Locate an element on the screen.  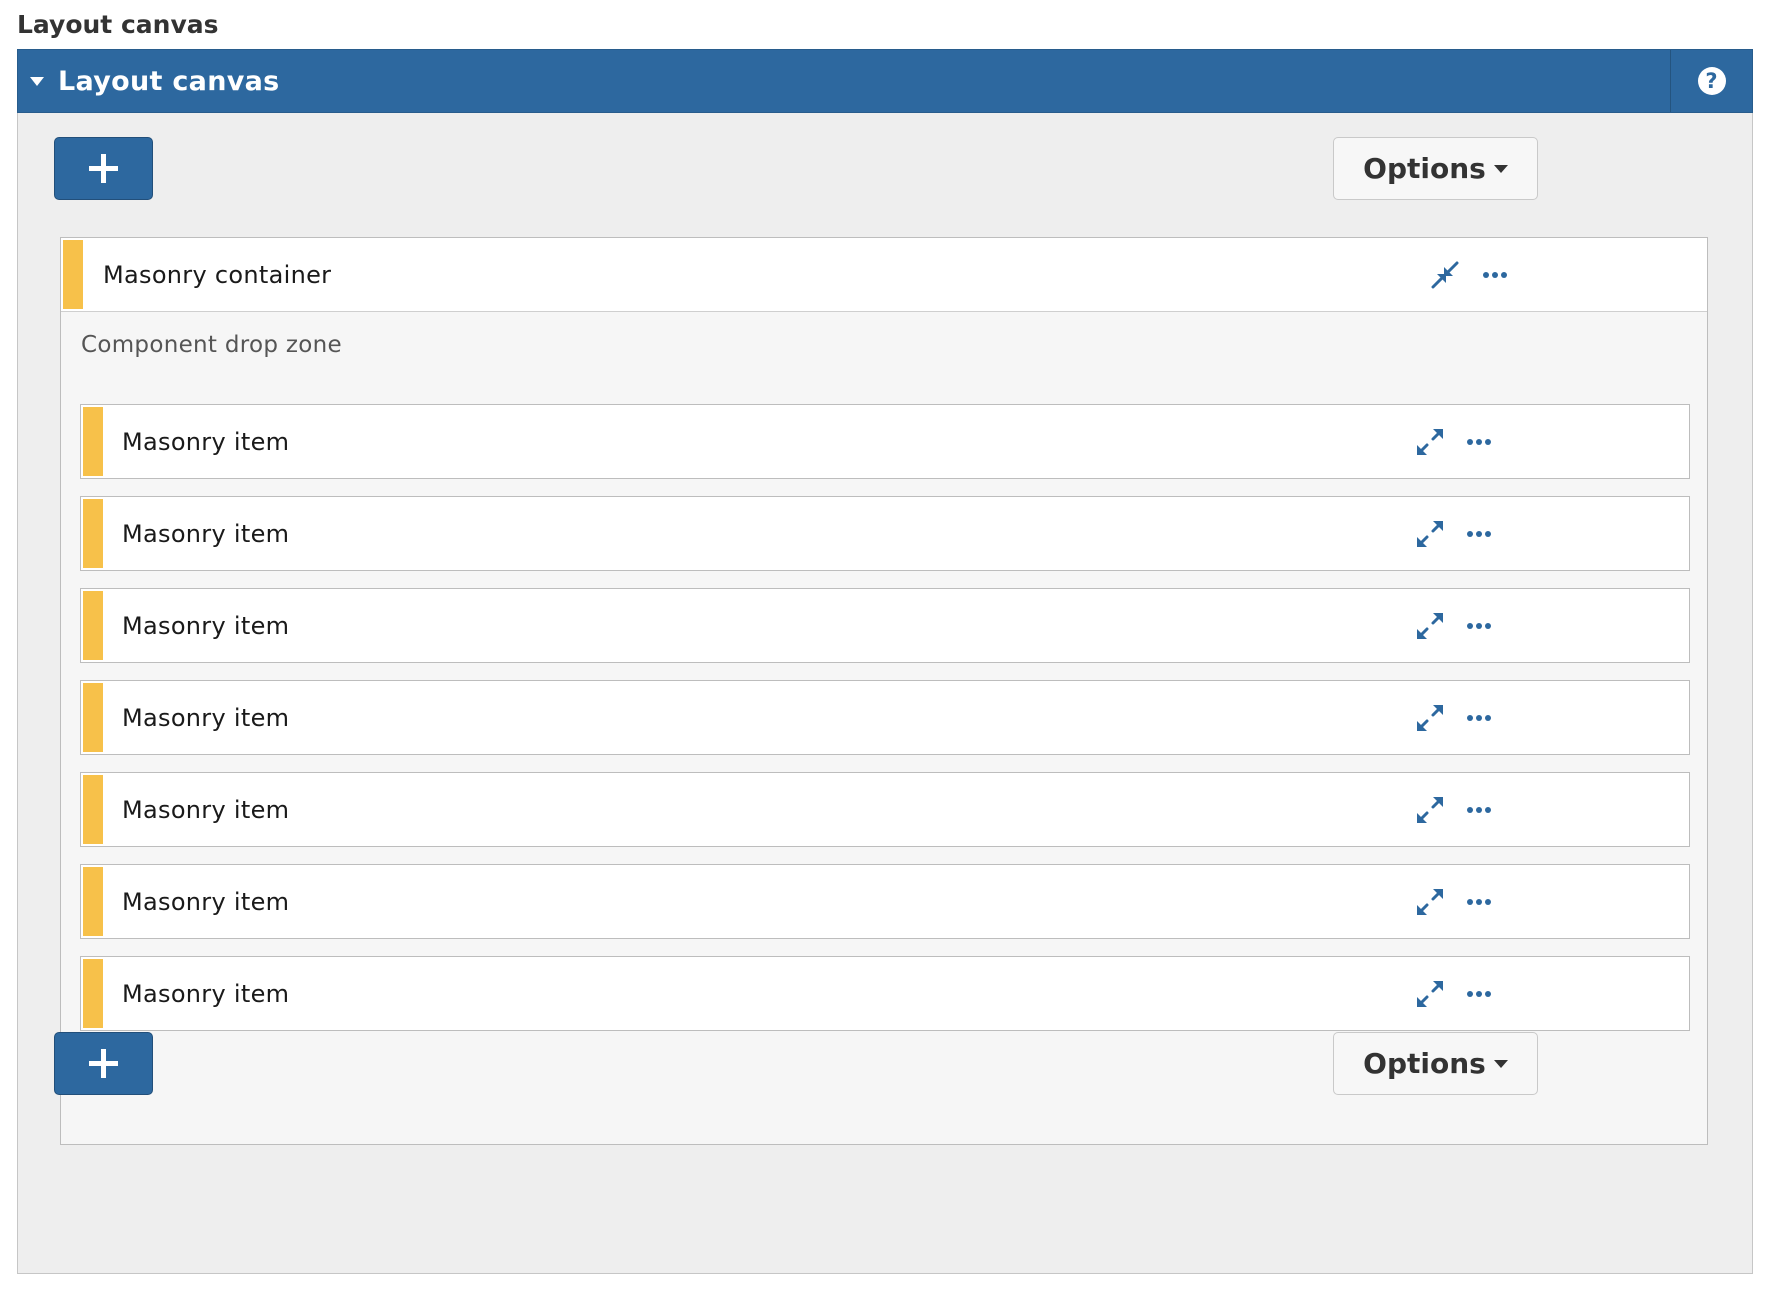
masonry-container-label: Masonry container is located at coordinates (217, 274).